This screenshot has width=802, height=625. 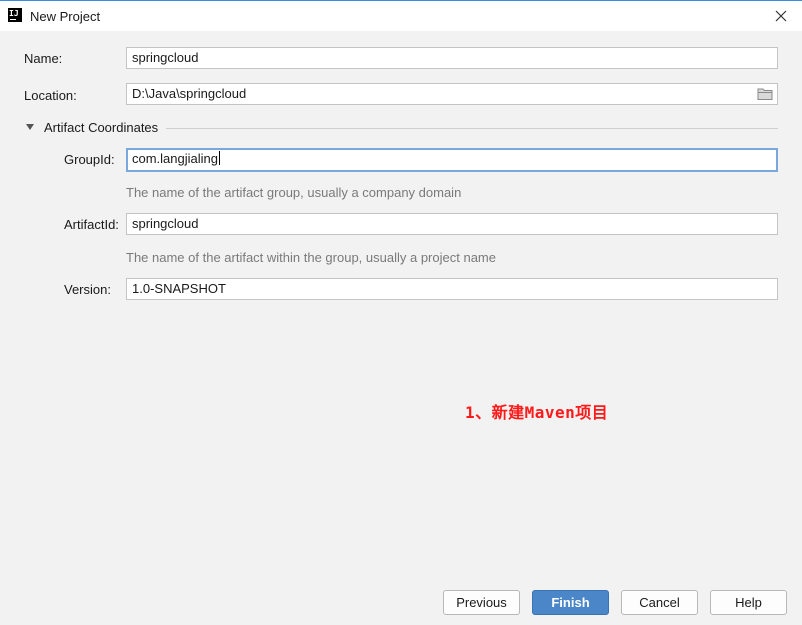 I want to click on close-icon, so click(x=781, y=16).